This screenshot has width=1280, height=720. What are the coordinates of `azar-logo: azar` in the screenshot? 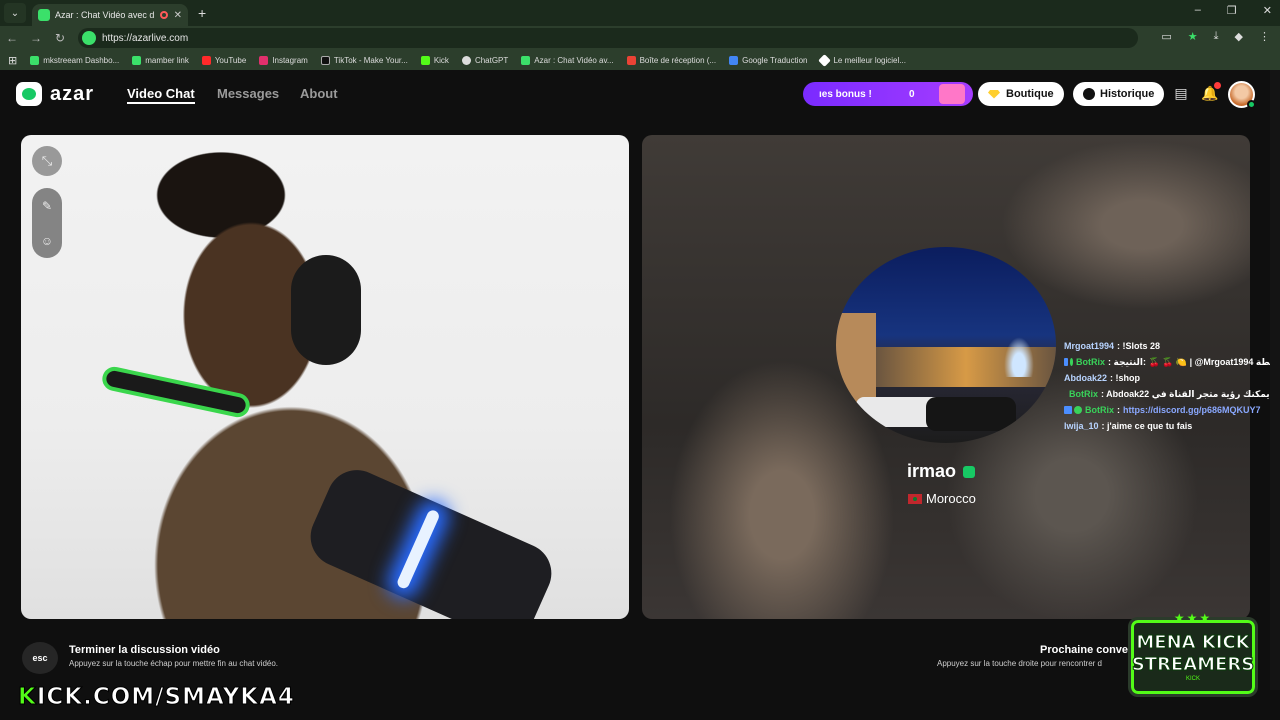 It's located at (55, 94).